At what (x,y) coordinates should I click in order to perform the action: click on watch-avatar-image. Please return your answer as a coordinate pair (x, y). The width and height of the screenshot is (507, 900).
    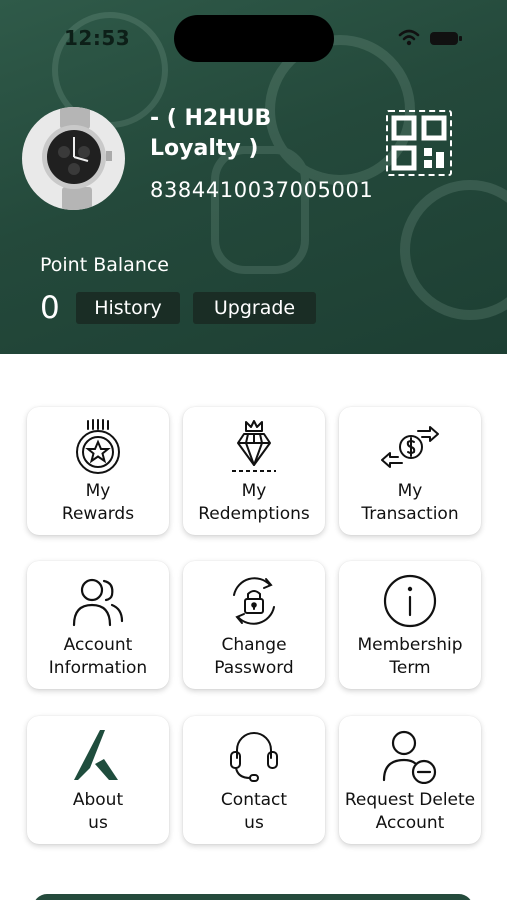
    Looking at the image, I should click on (77, 158).